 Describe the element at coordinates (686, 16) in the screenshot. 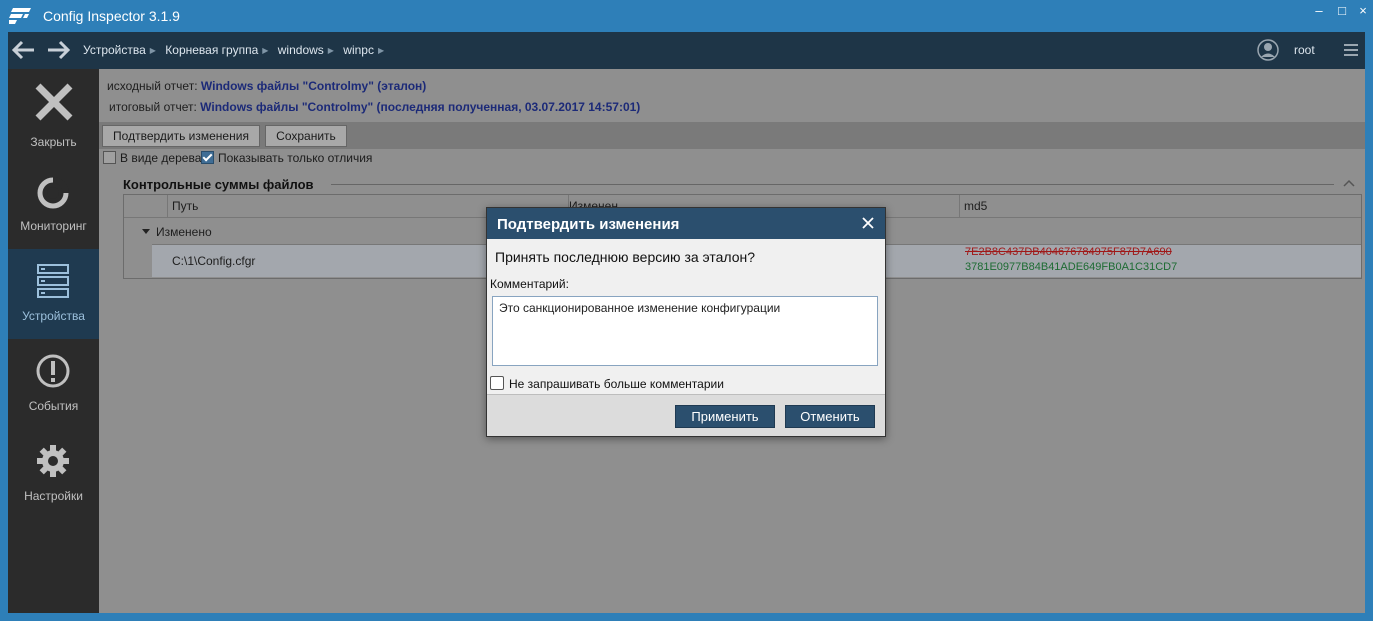

I see `title-bar: Config Inspector 3.1.9 – □ ×` at that location.